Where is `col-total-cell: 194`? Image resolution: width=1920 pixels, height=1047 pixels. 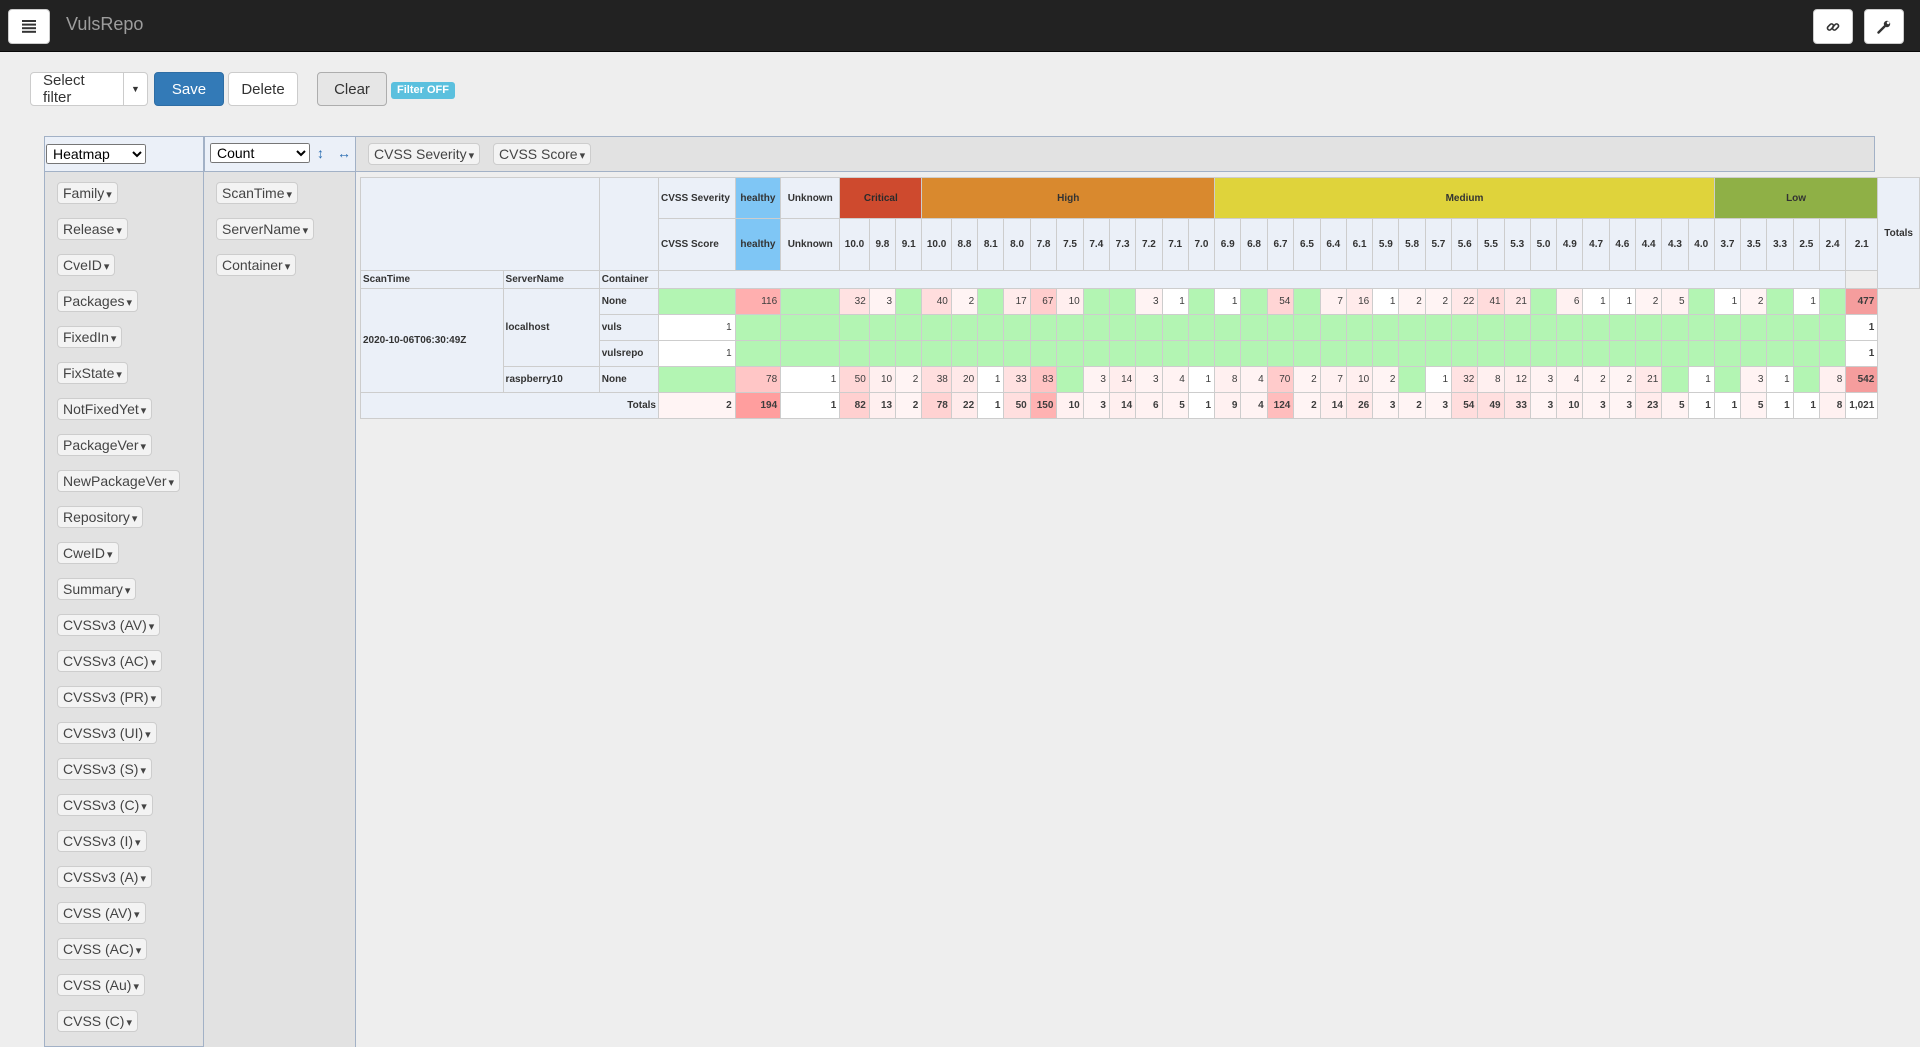 col-total-cell: 194 is located at coordinates (758, 405).